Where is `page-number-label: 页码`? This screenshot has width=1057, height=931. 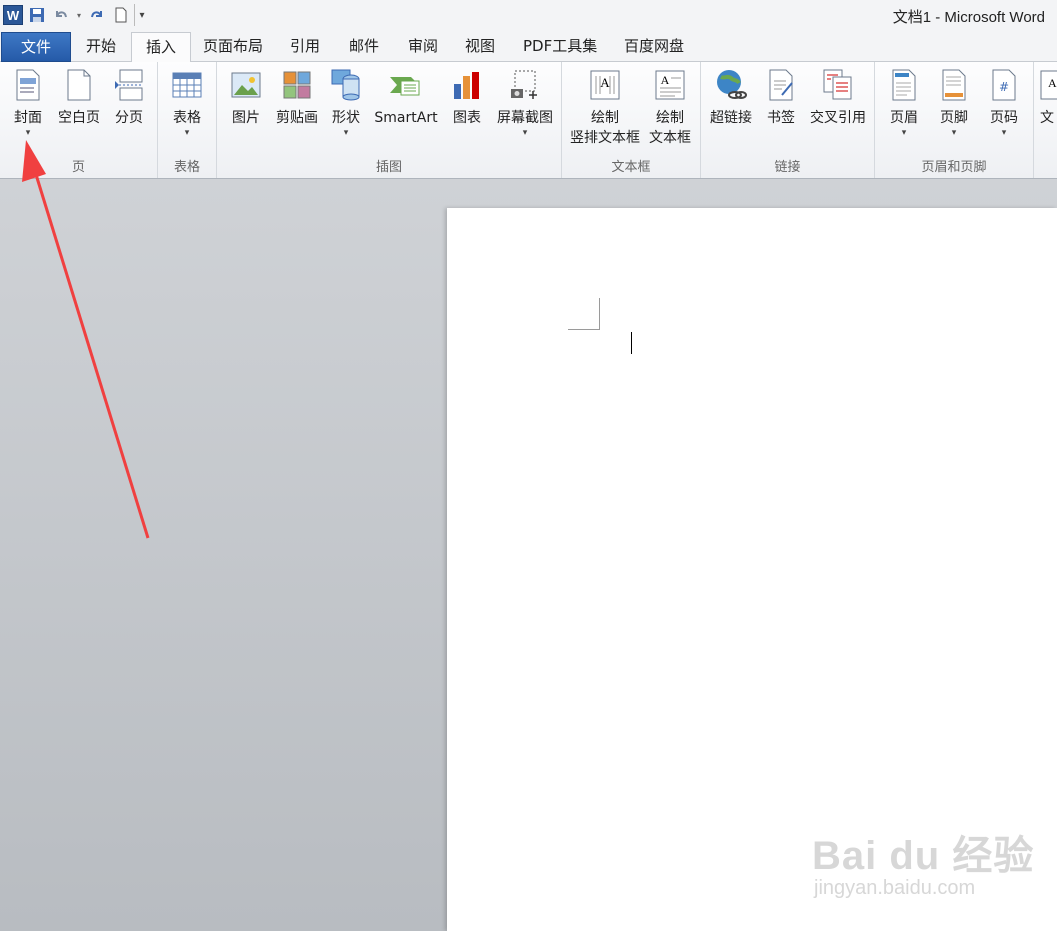
page-number-label: 页码 is located at coordinates (1004, 118).